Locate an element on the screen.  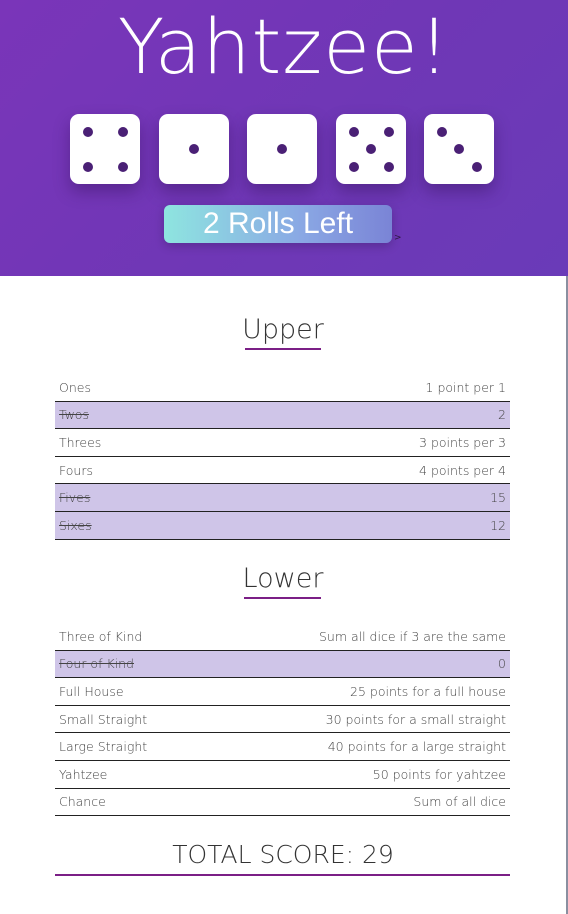
score-row-name: Chance is located at coordinates (82, 802).